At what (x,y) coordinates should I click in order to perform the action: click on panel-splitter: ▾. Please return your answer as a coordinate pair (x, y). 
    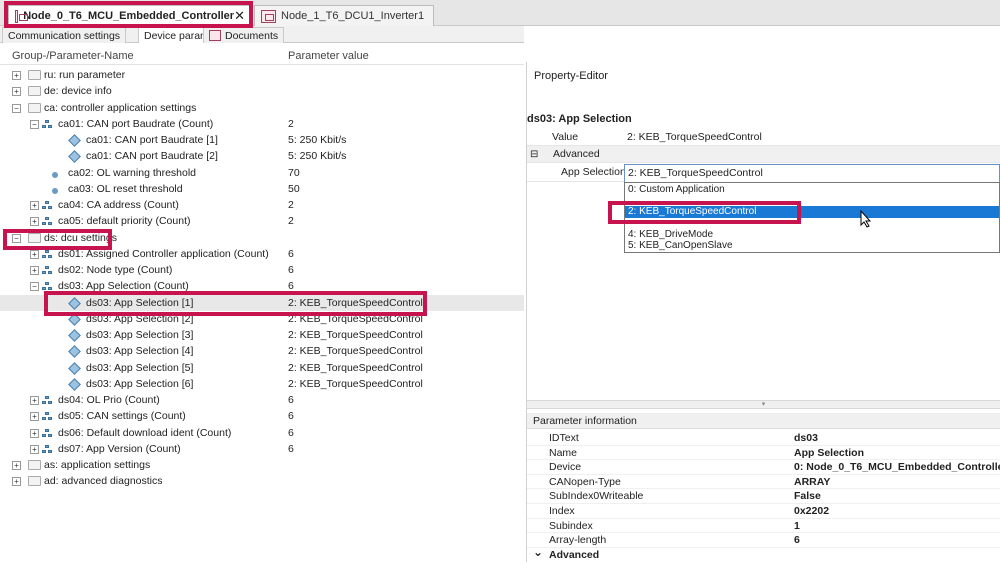
    Looking at the image, I should click on (763, 404).